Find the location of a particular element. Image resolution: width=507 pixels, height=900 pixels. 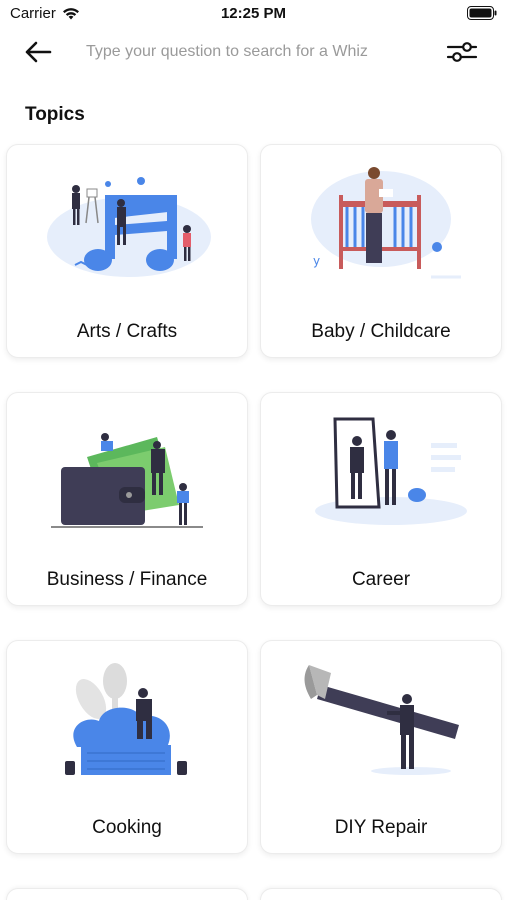

music-notes-illustration is located at coordinates (129, 227).